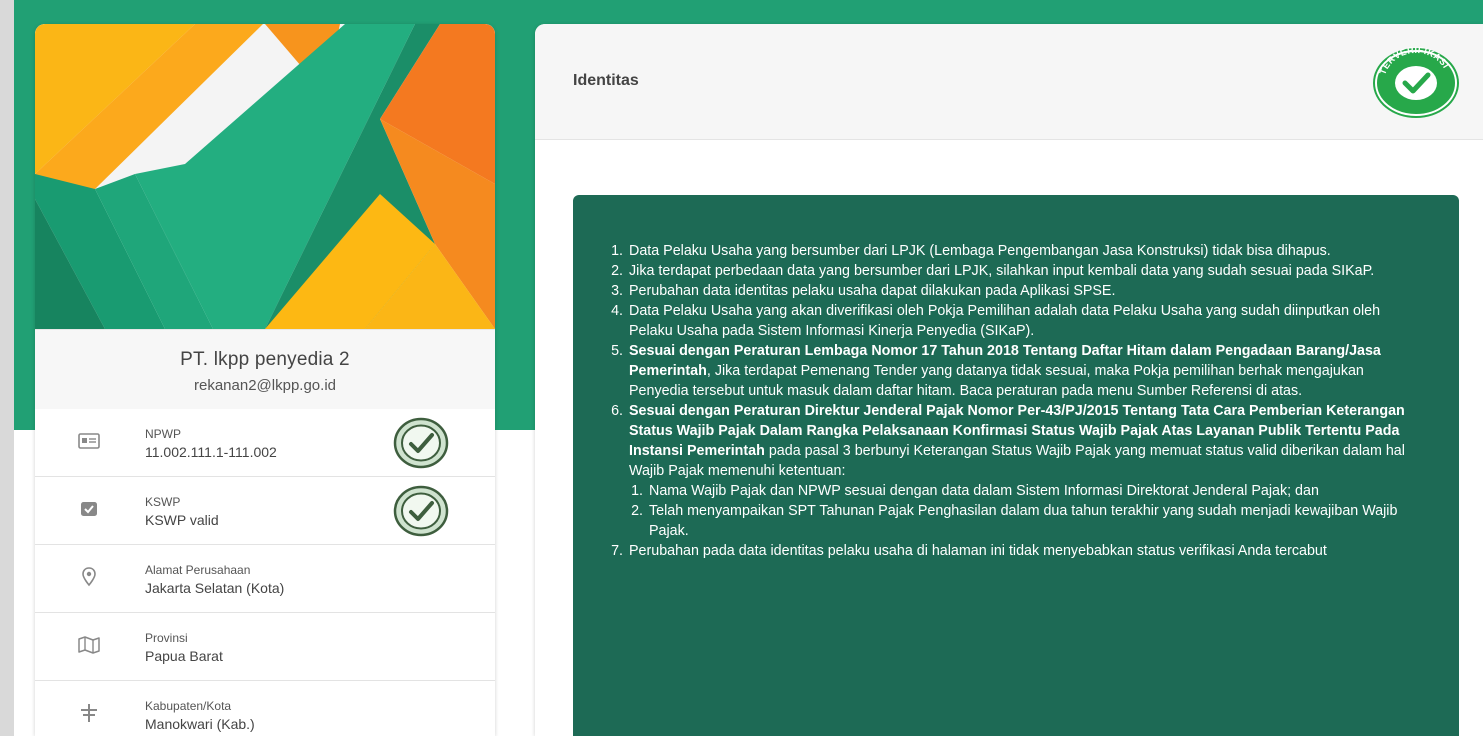  Describe the element at coordinates (89, 577) in the screenshot. I see `map-pin-icon` at that location.